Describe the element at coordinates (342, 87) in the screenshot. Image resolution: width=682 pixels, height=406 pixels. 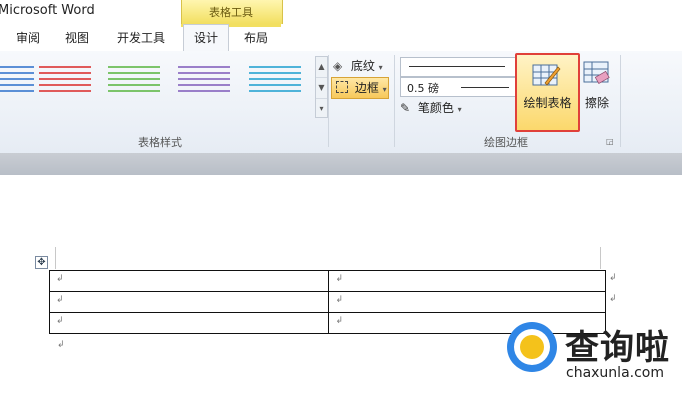
I see `borders-icon` at that location.